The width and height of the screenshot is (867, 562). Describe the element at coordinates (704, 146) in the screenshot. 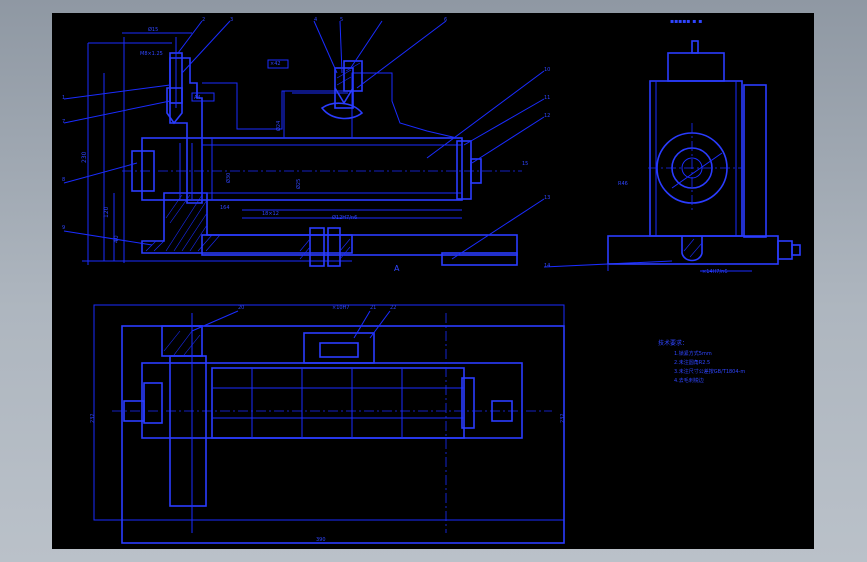

I see `side-view: ▪▪▪▪▪ ▪ ▪ R46 ×14H7/n6` at that location.